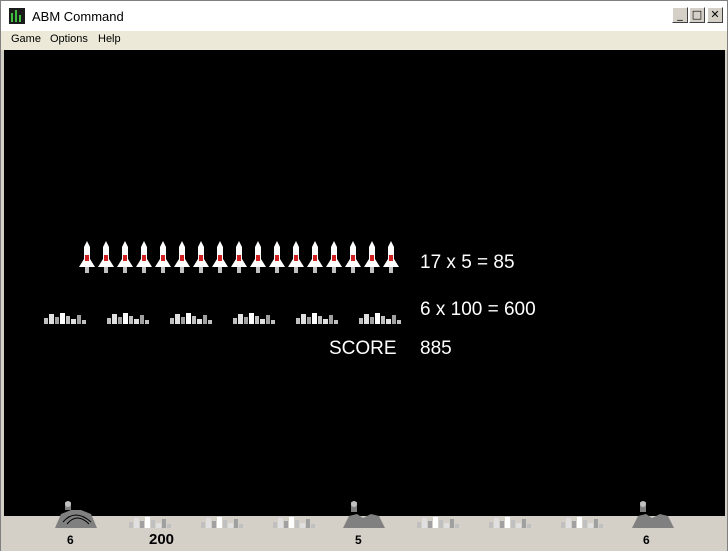  What do you see at coordinates (363, 348) in the screenshot?
I see `score-label: SCORE` at bounding box center [363, 348].